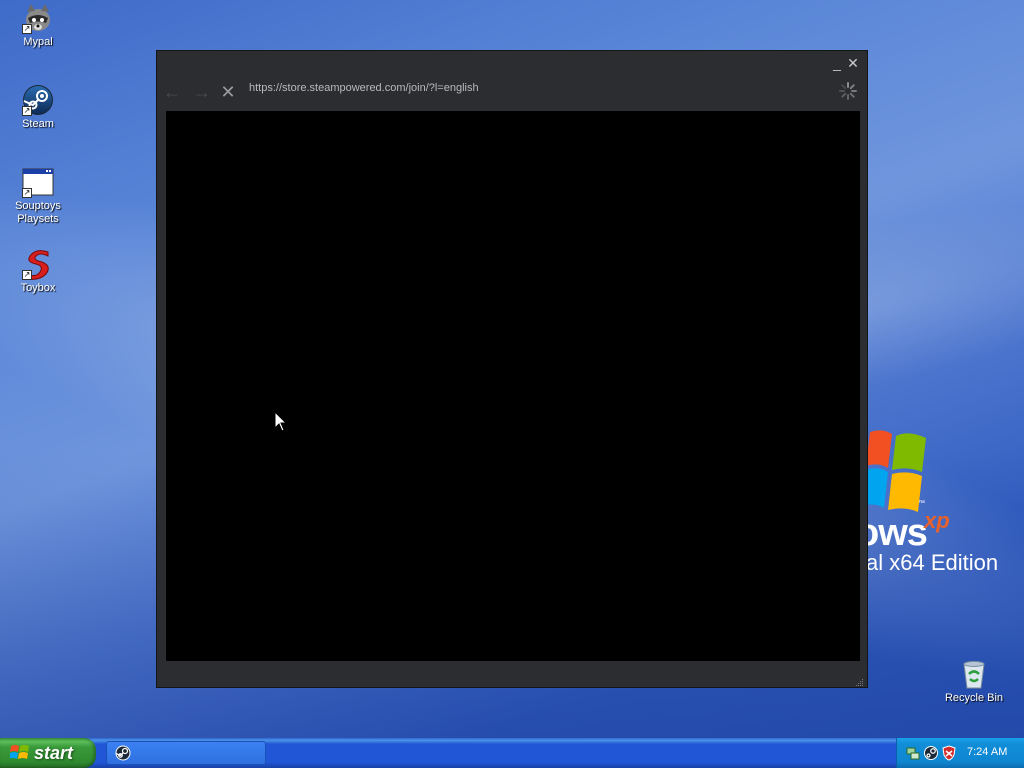  What do you see at coordinates (281, 421) in the screenshot?
I see `mouse-cursor-icon` at bounding box center [281, 421].